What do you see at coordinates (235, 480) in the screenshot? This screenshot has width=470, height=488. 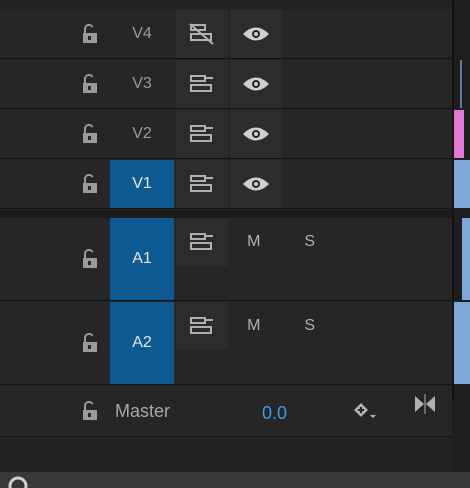 I see `horizontal-scrollbar` at bounding box center [235, 480].